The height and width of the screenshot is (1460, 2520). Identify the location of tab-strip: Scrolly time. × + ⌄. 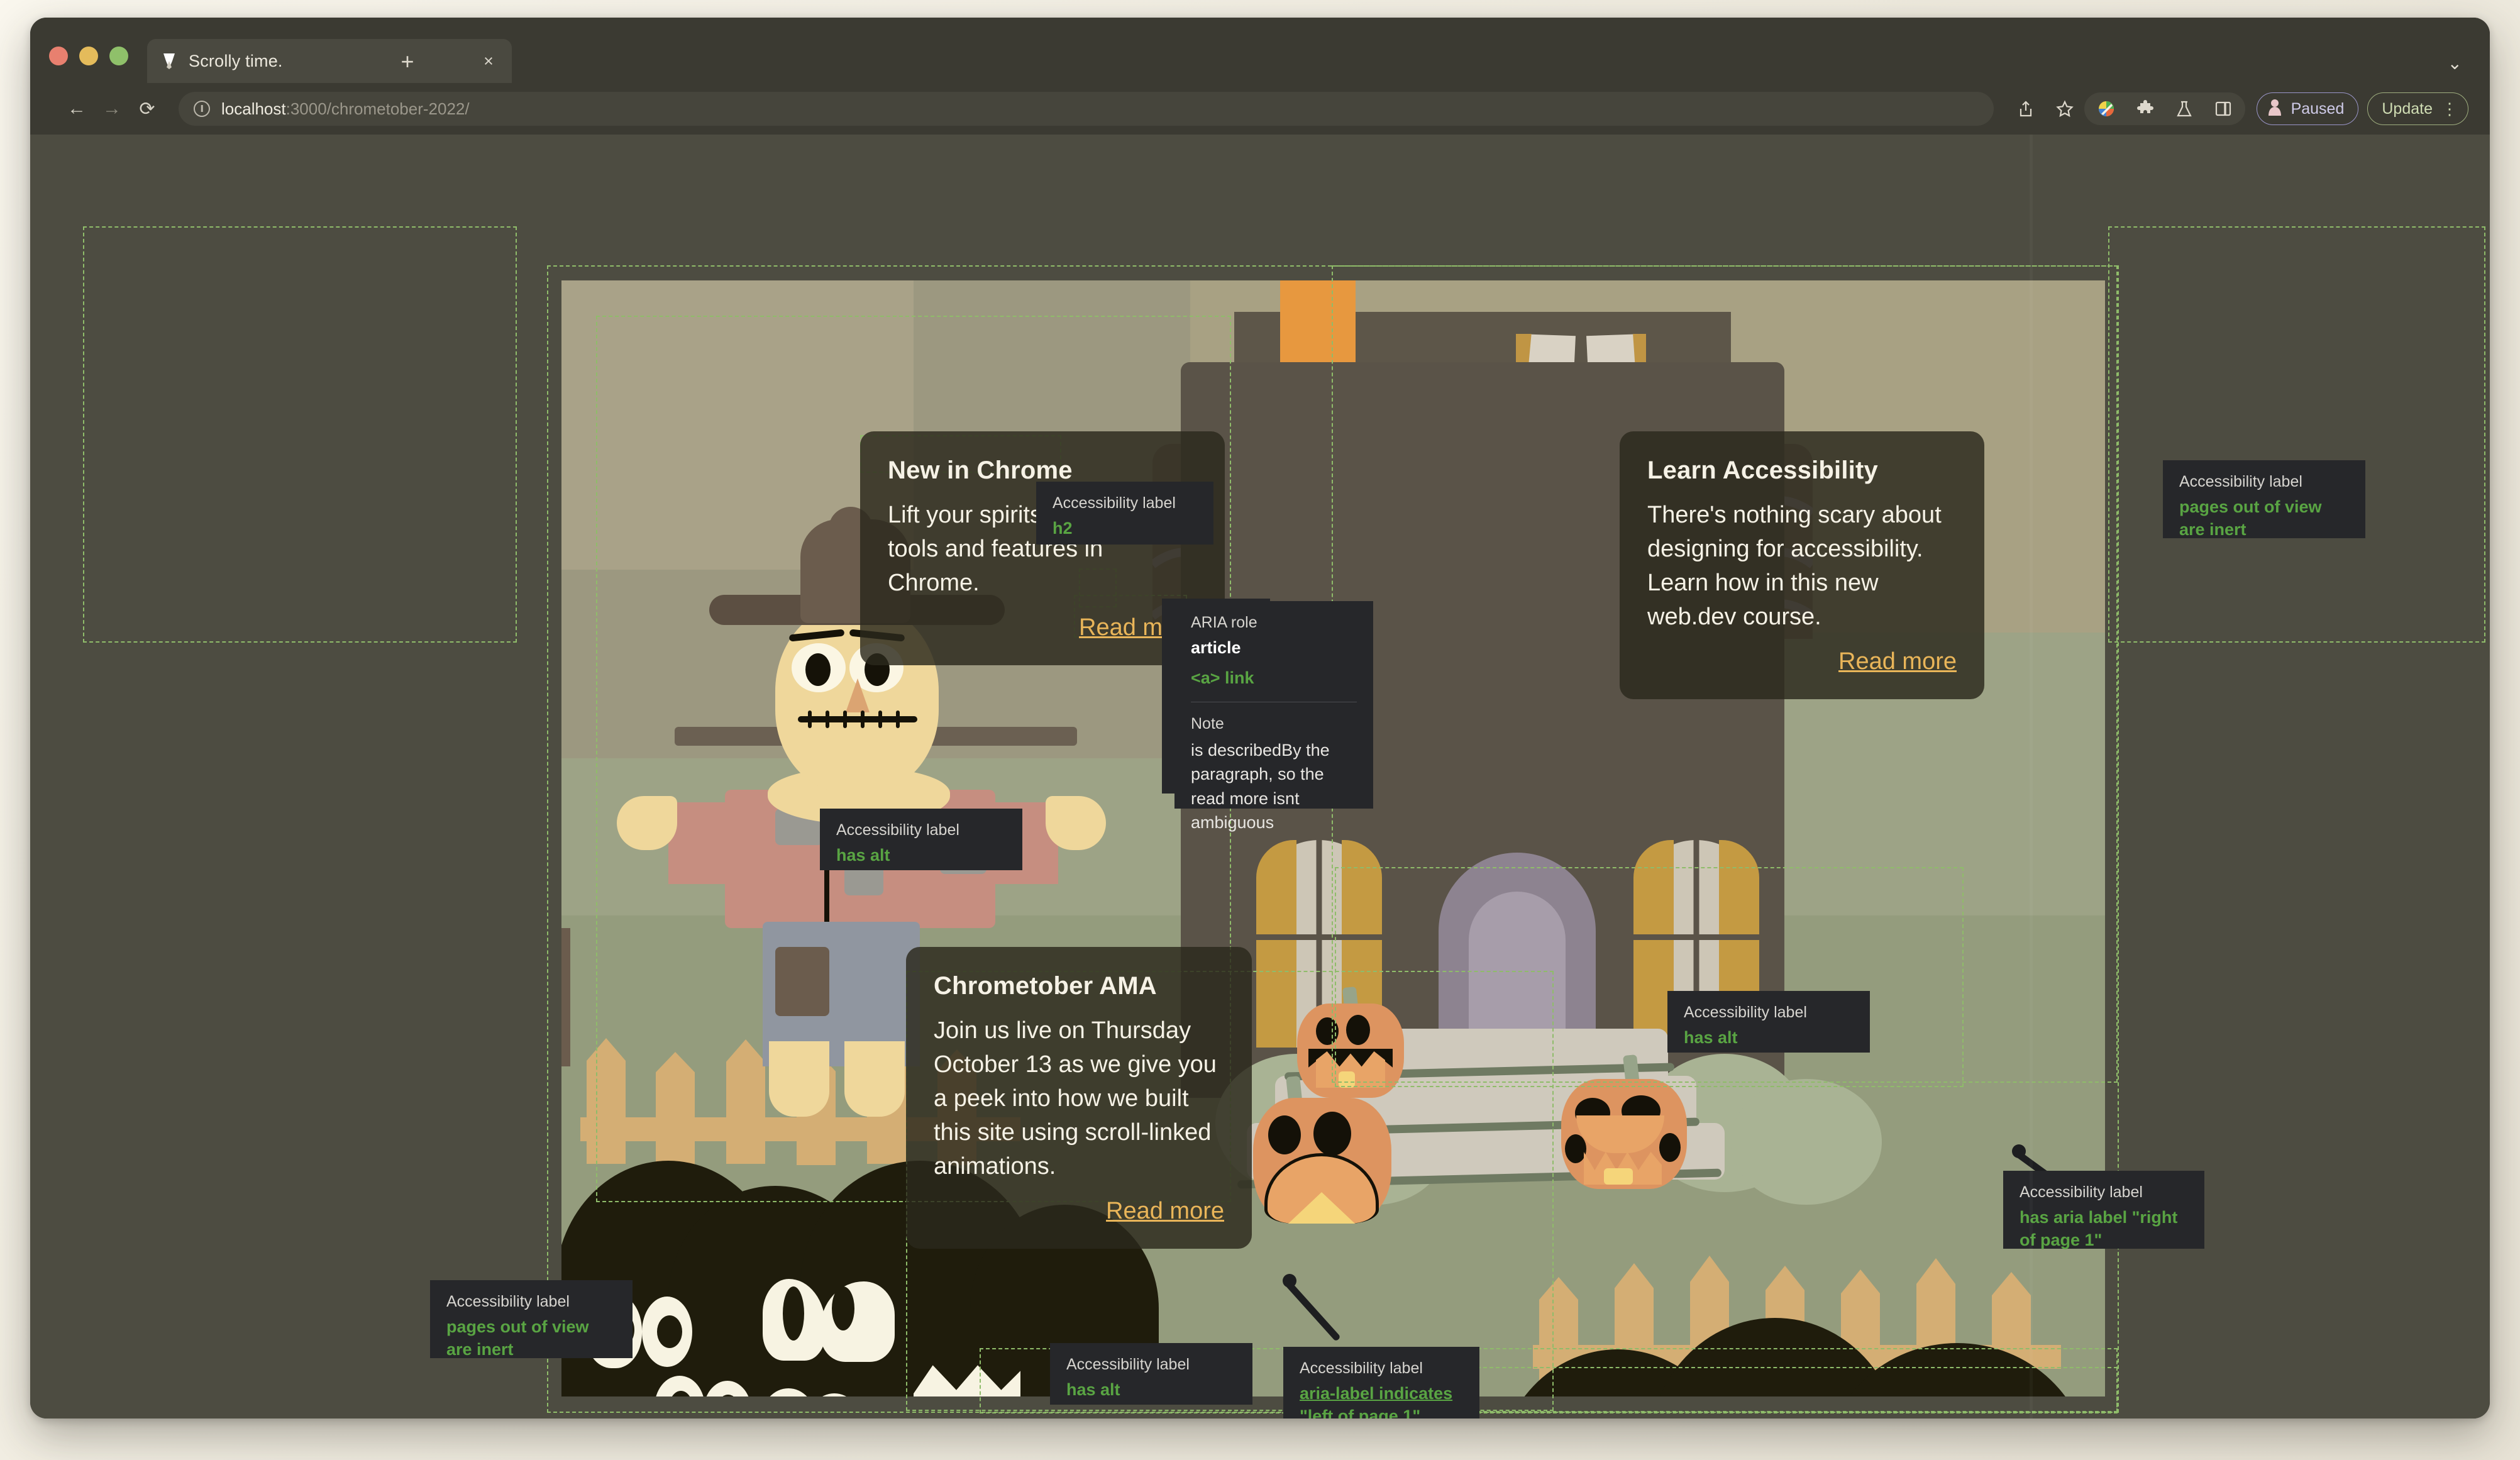
(1260, 50).